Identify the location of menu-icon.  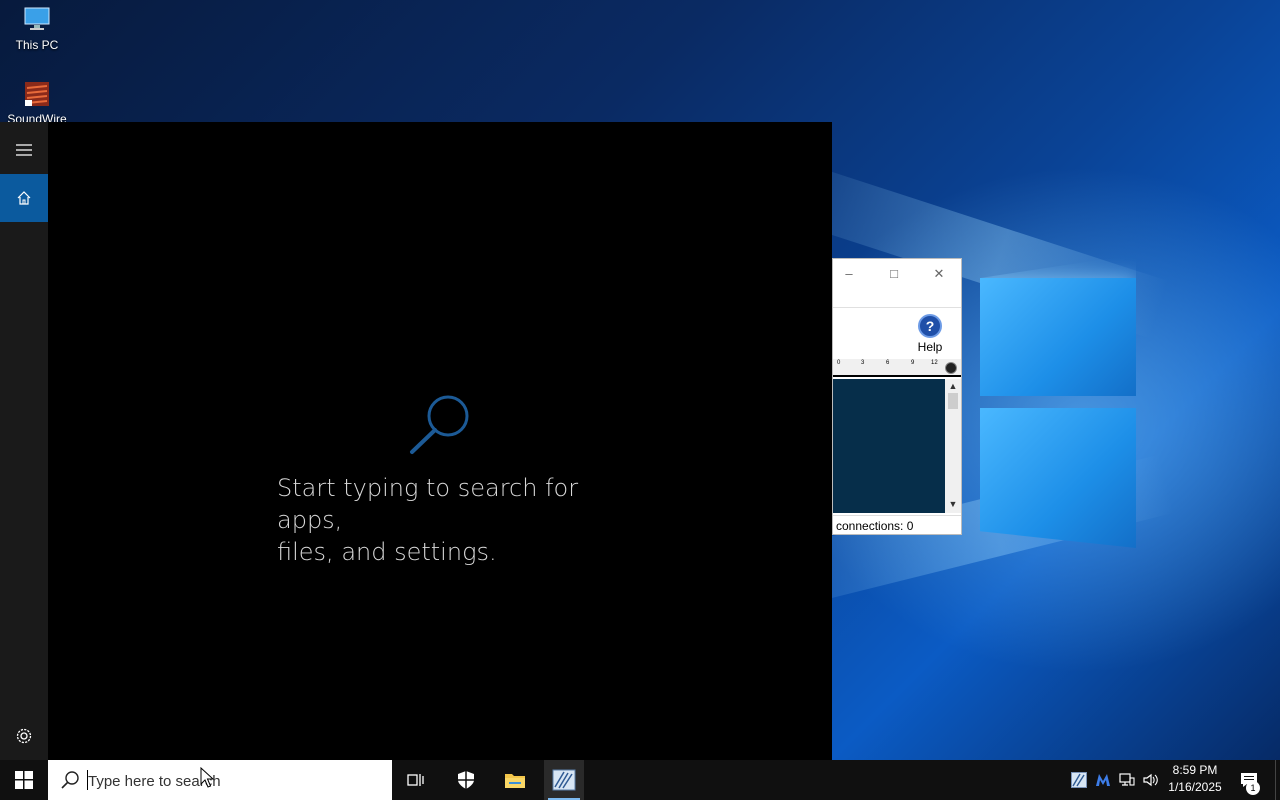
(24, 150).